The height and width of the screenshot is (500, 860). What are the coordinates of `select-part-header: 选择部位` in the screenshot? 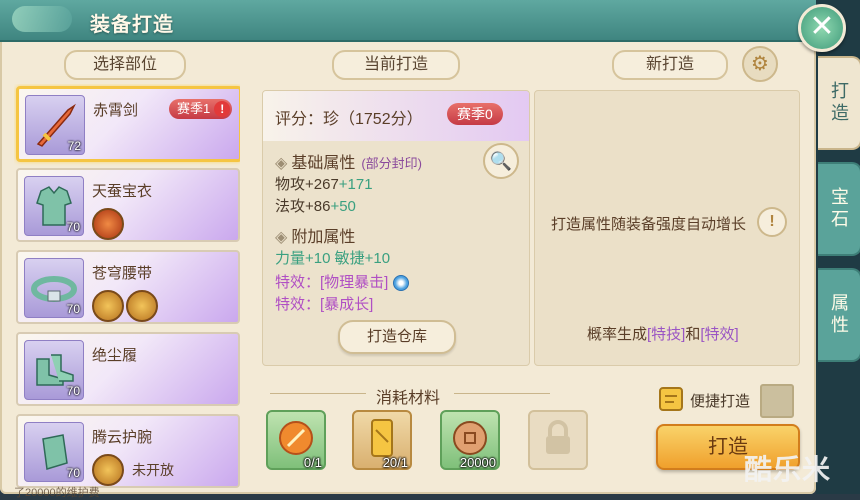 It's located at (125, 65).